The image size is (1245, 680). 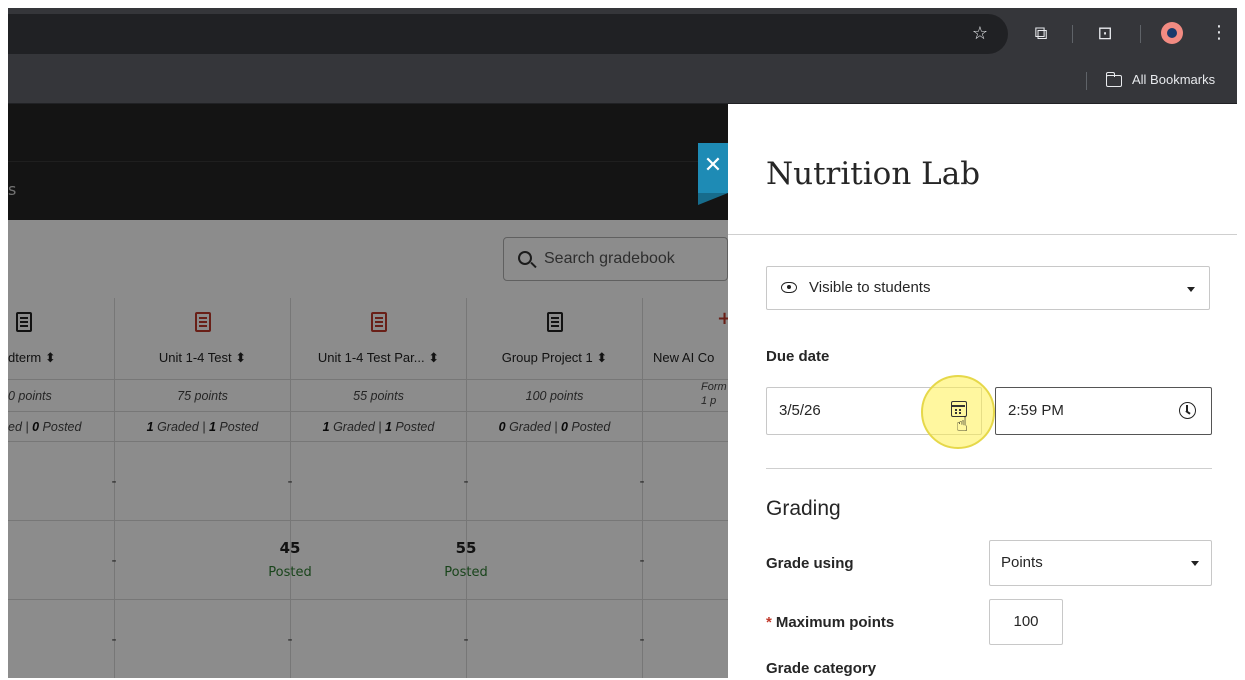 What do you see at coordinates (789, 287) in the screenshot?
I see `eye-icon` at bounding box center [789, 287].